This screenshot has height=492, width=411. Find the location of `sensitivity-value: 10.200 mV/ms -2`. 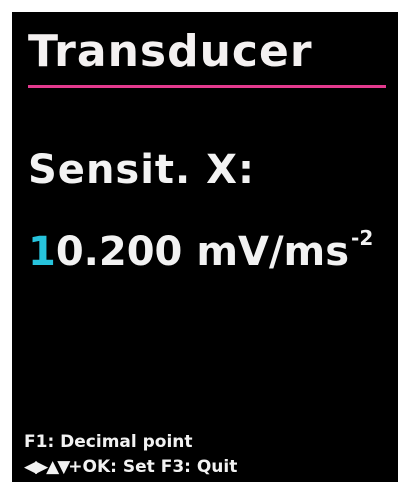

sensitivity-value: 10.200 mV/ms -2 is located at coordinates (201, 254).